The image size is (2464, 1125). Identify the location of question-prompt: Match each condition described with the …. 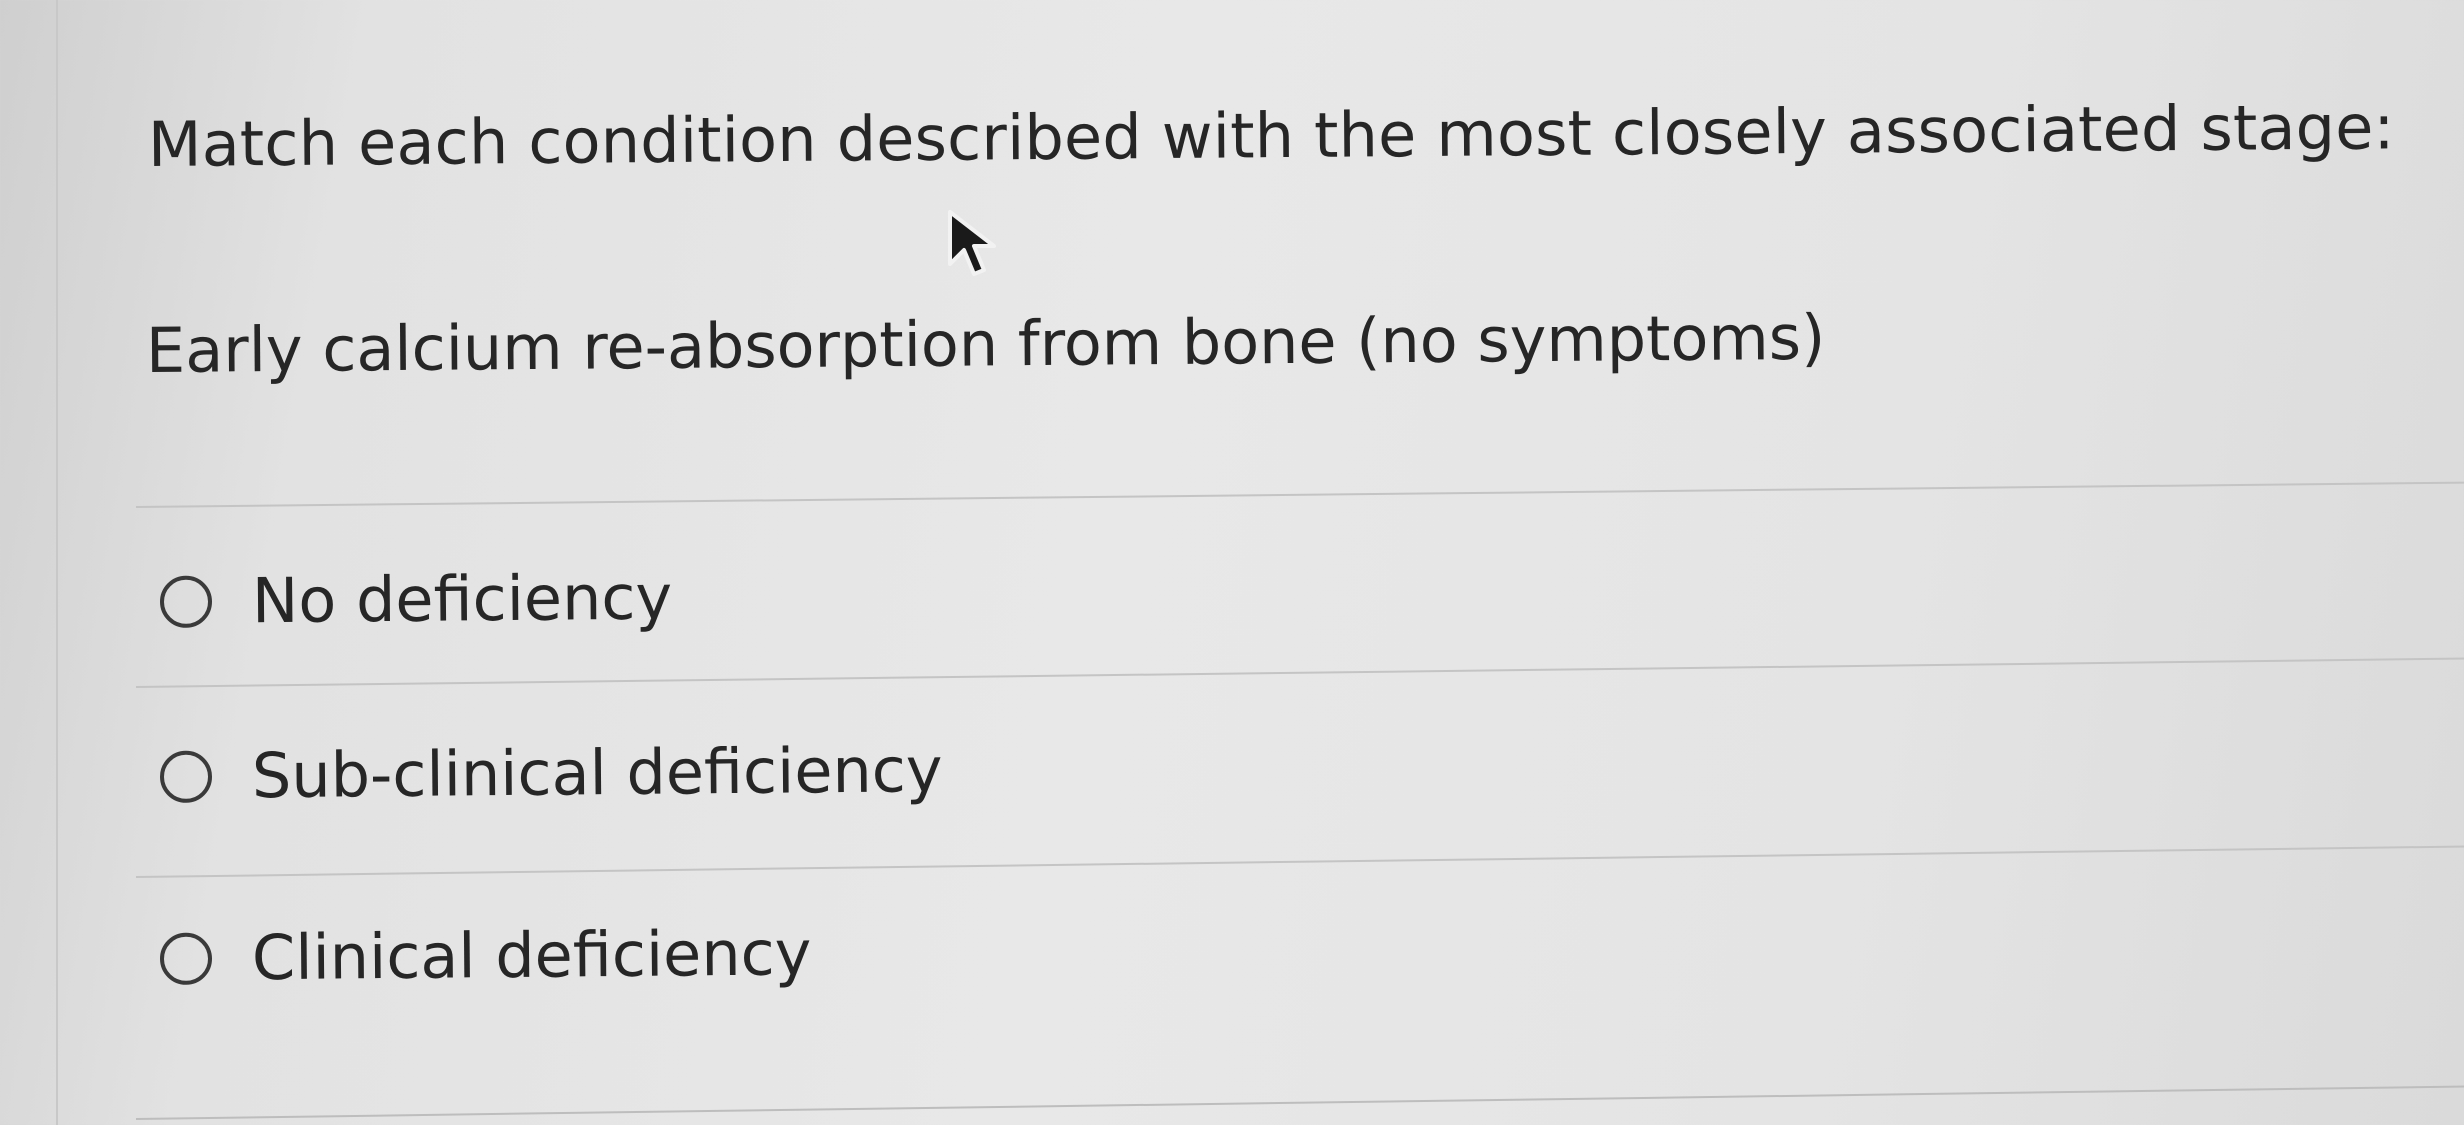
(1271, 135).